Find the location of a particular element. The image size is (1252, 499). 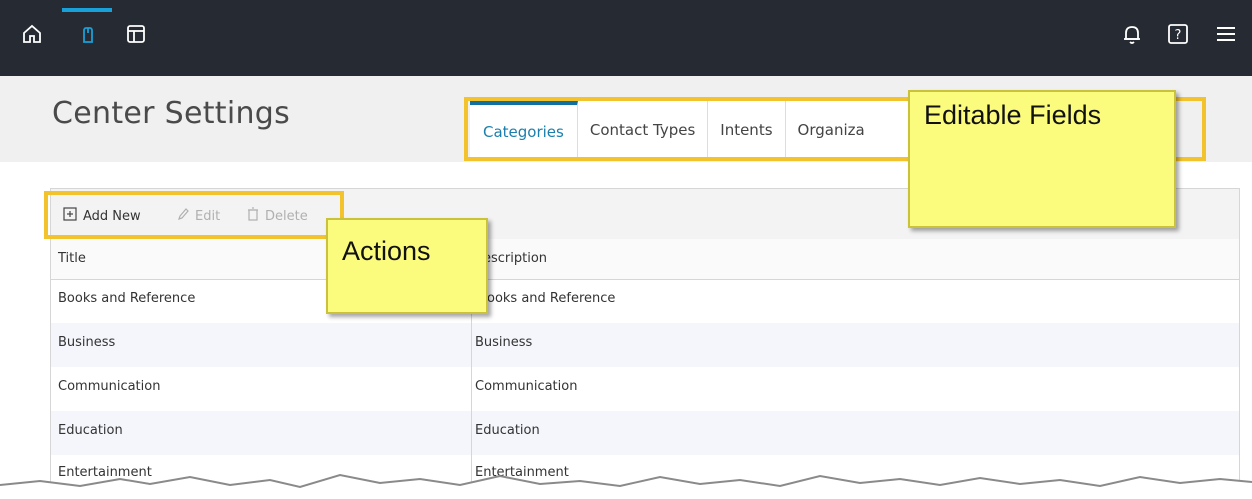

row-title: Books and Reference is located at coordinates (127, 298).